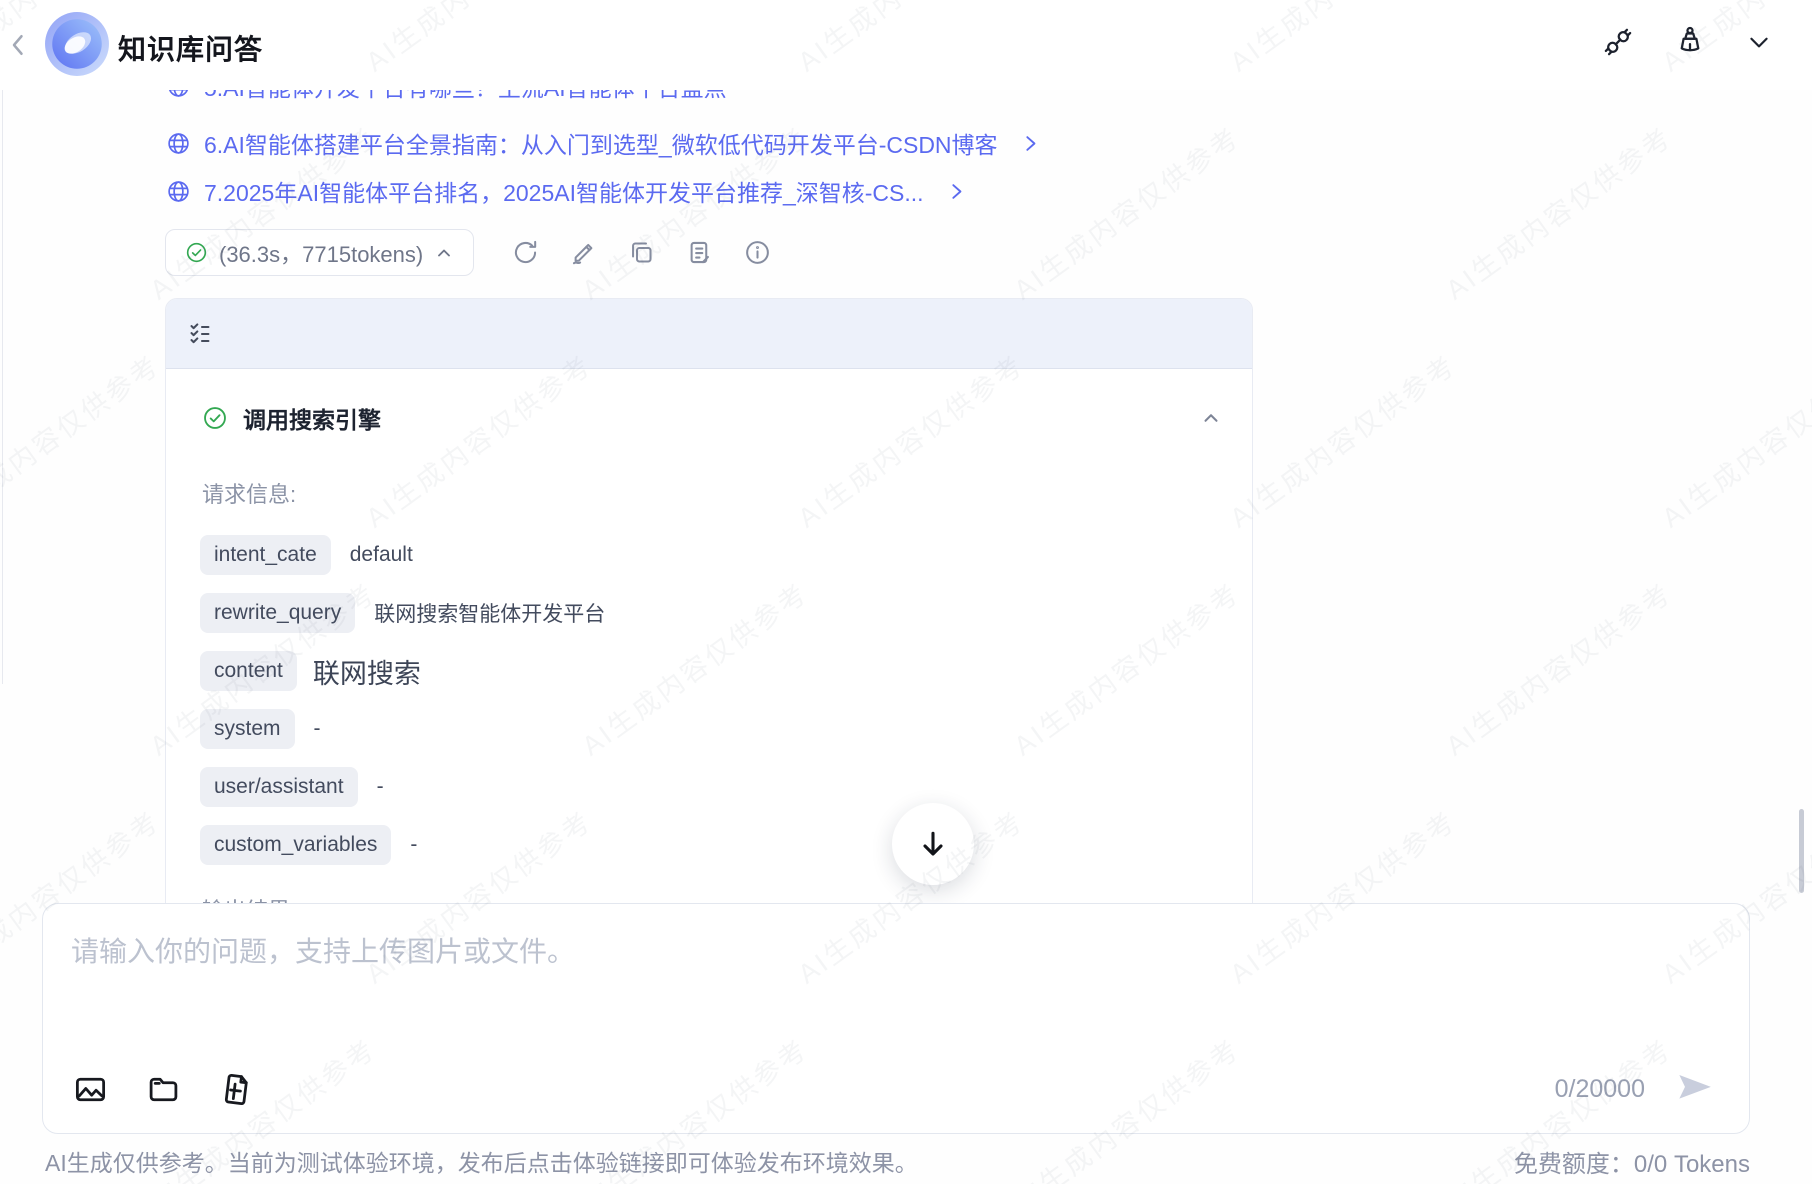 Image resolution: width=1812 pixels, height=1184 pixels. I want to click on link-text: 5.AI智能体开发平台有哪些？主流AI智能体平台盘点, so click(465, 96).